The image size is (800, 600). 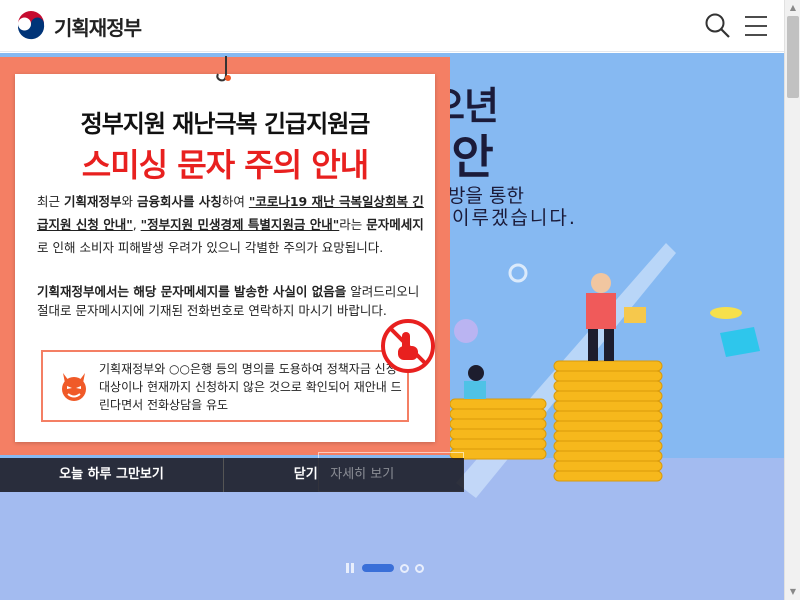 I want to click on site-header: 기획재정부, so click(x=392, y=26).